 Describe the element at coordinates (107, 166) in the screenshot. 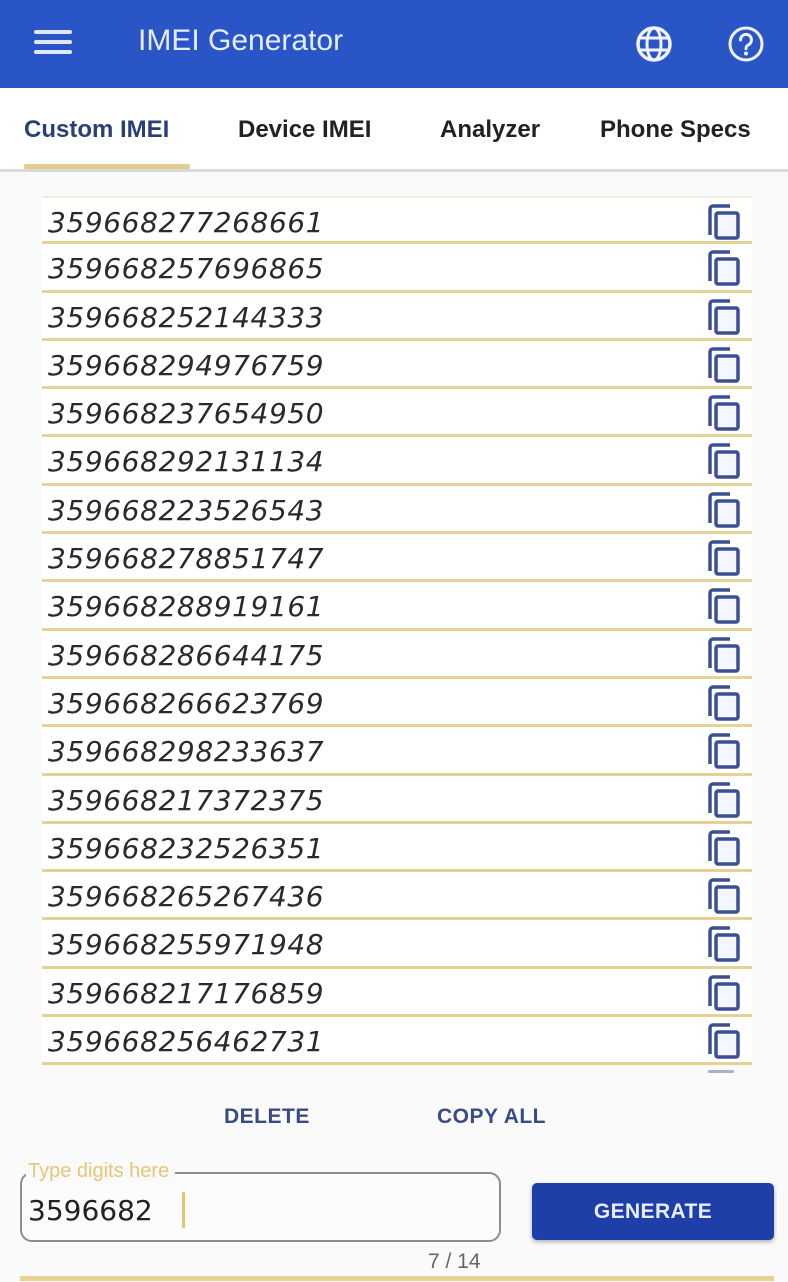

I see `active-tab-indicator` at that location.